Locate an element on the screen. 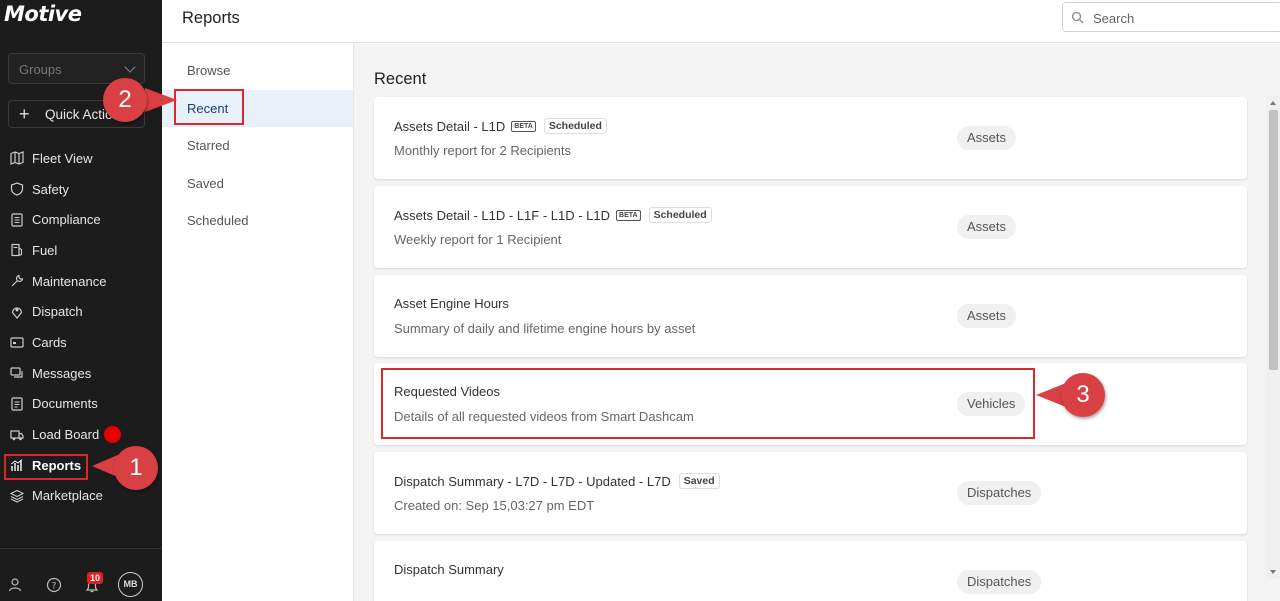 This screenshot has height=601, width=1280. scrollbar is located at coordinates (1273, 337).